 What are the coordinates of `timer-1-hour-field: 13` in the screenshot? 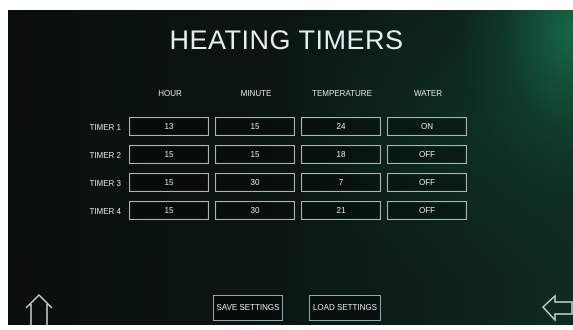 It's located at (169, 126).